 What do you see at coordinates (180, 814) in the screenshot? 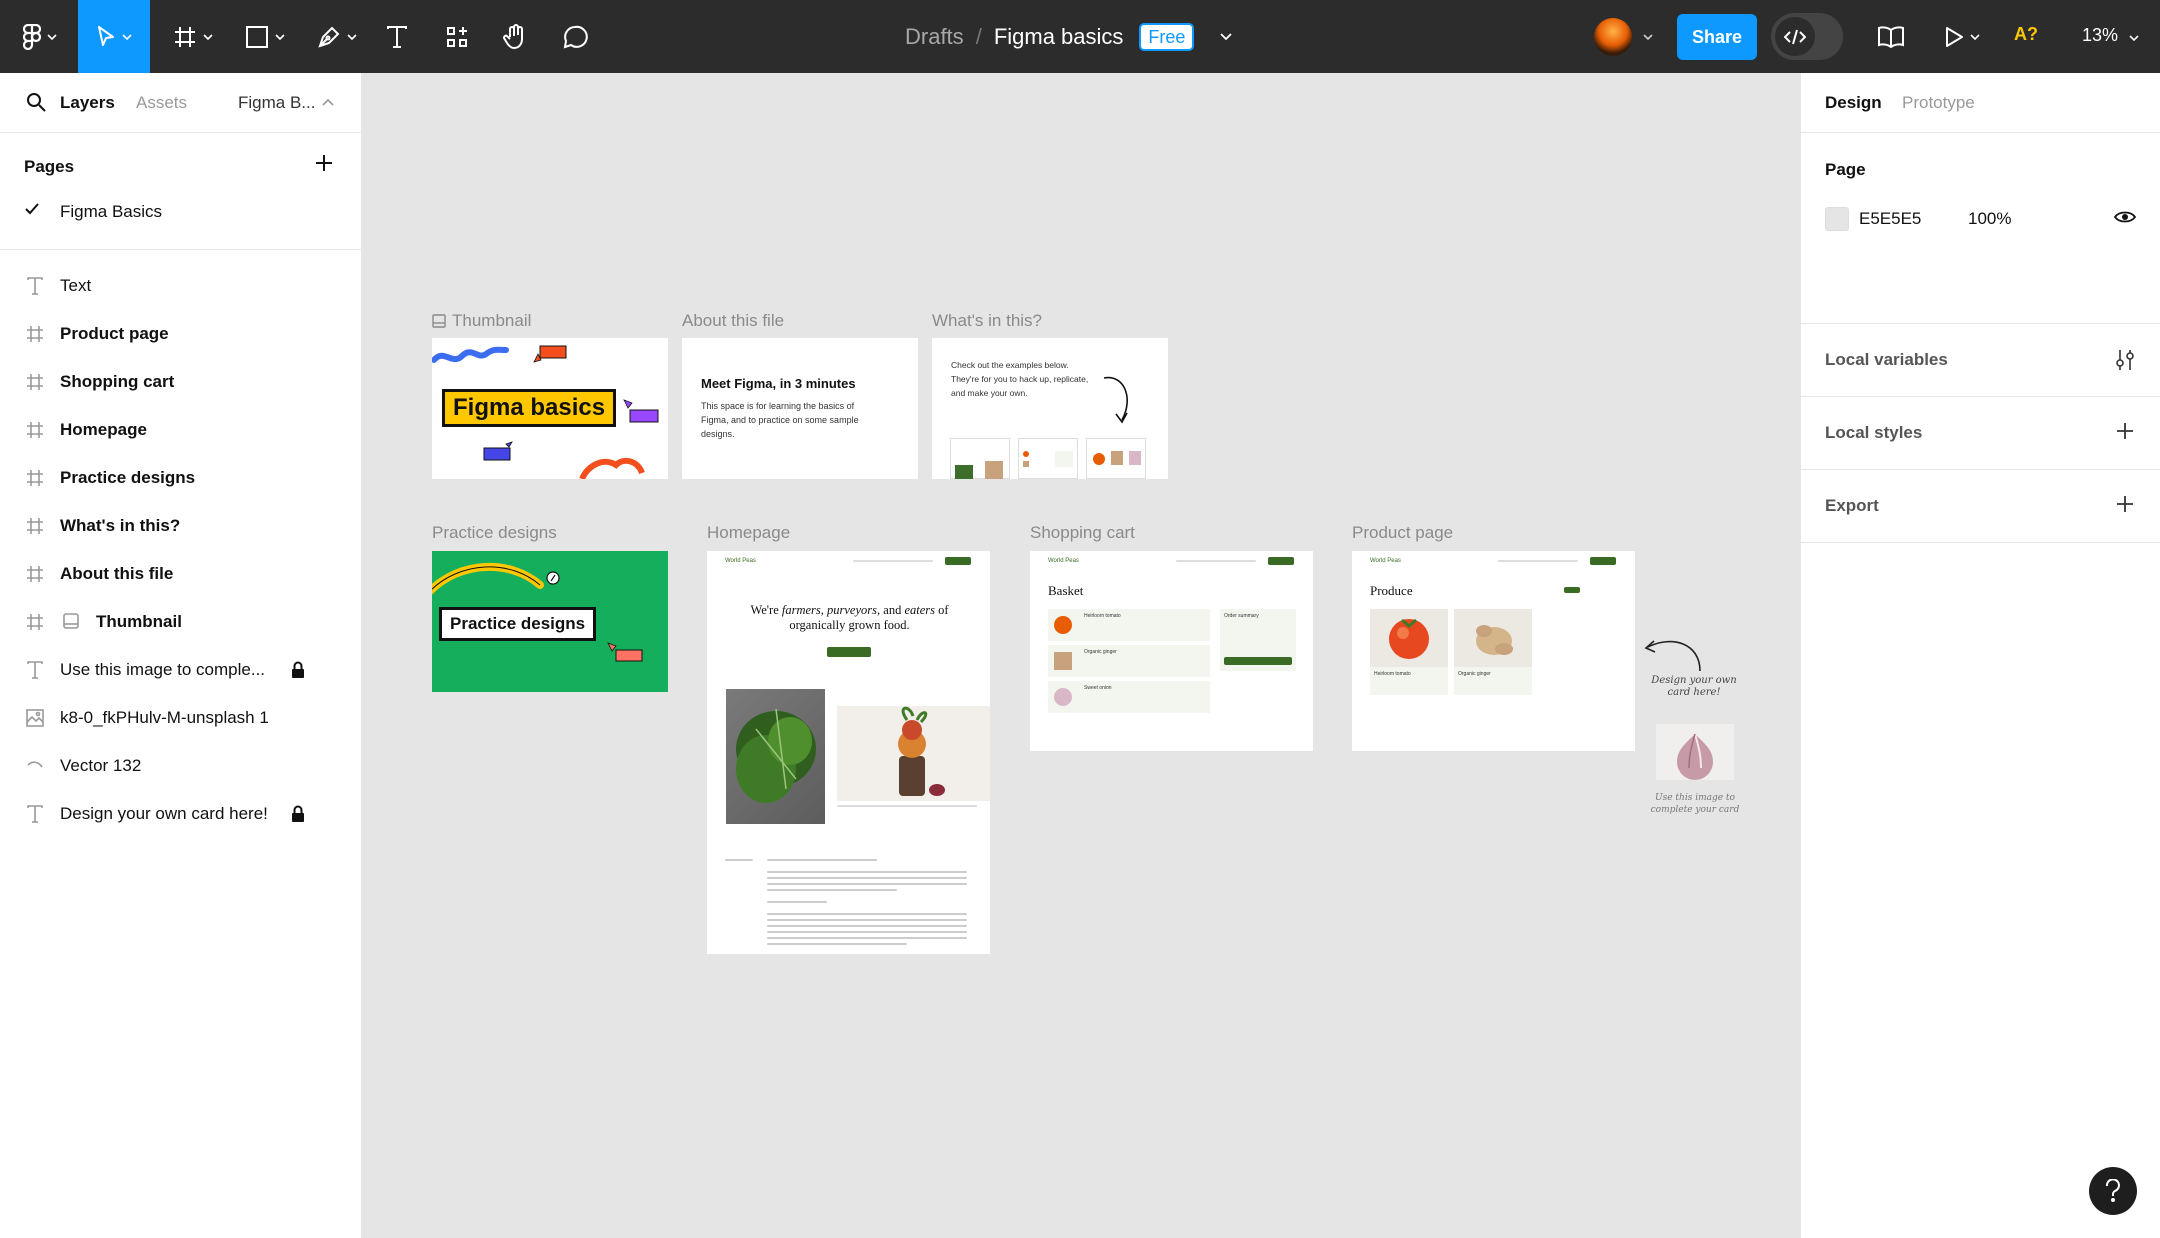
I see `layer-row: Design your own card here!` at bounding box center [180, 814].